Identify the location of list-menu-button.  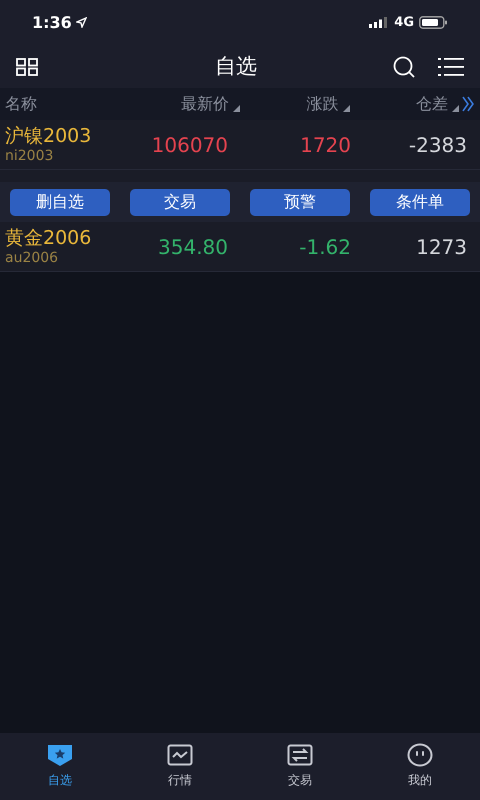
(451, 66).